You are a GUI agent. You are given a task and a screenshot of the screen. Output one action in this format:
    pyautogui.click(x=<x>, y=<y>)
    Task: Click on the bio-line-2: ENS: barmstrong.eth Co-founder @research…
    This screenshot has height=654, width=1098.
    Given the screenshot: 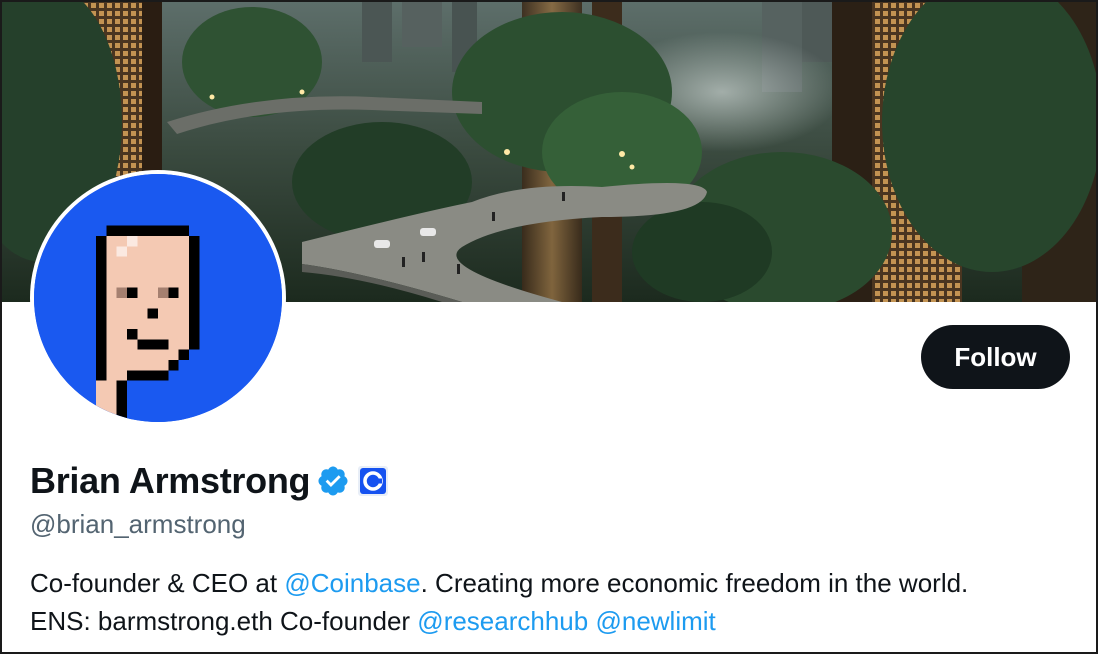 What is the action you would take?
    pyautogui.click(x=555, y=621)
    